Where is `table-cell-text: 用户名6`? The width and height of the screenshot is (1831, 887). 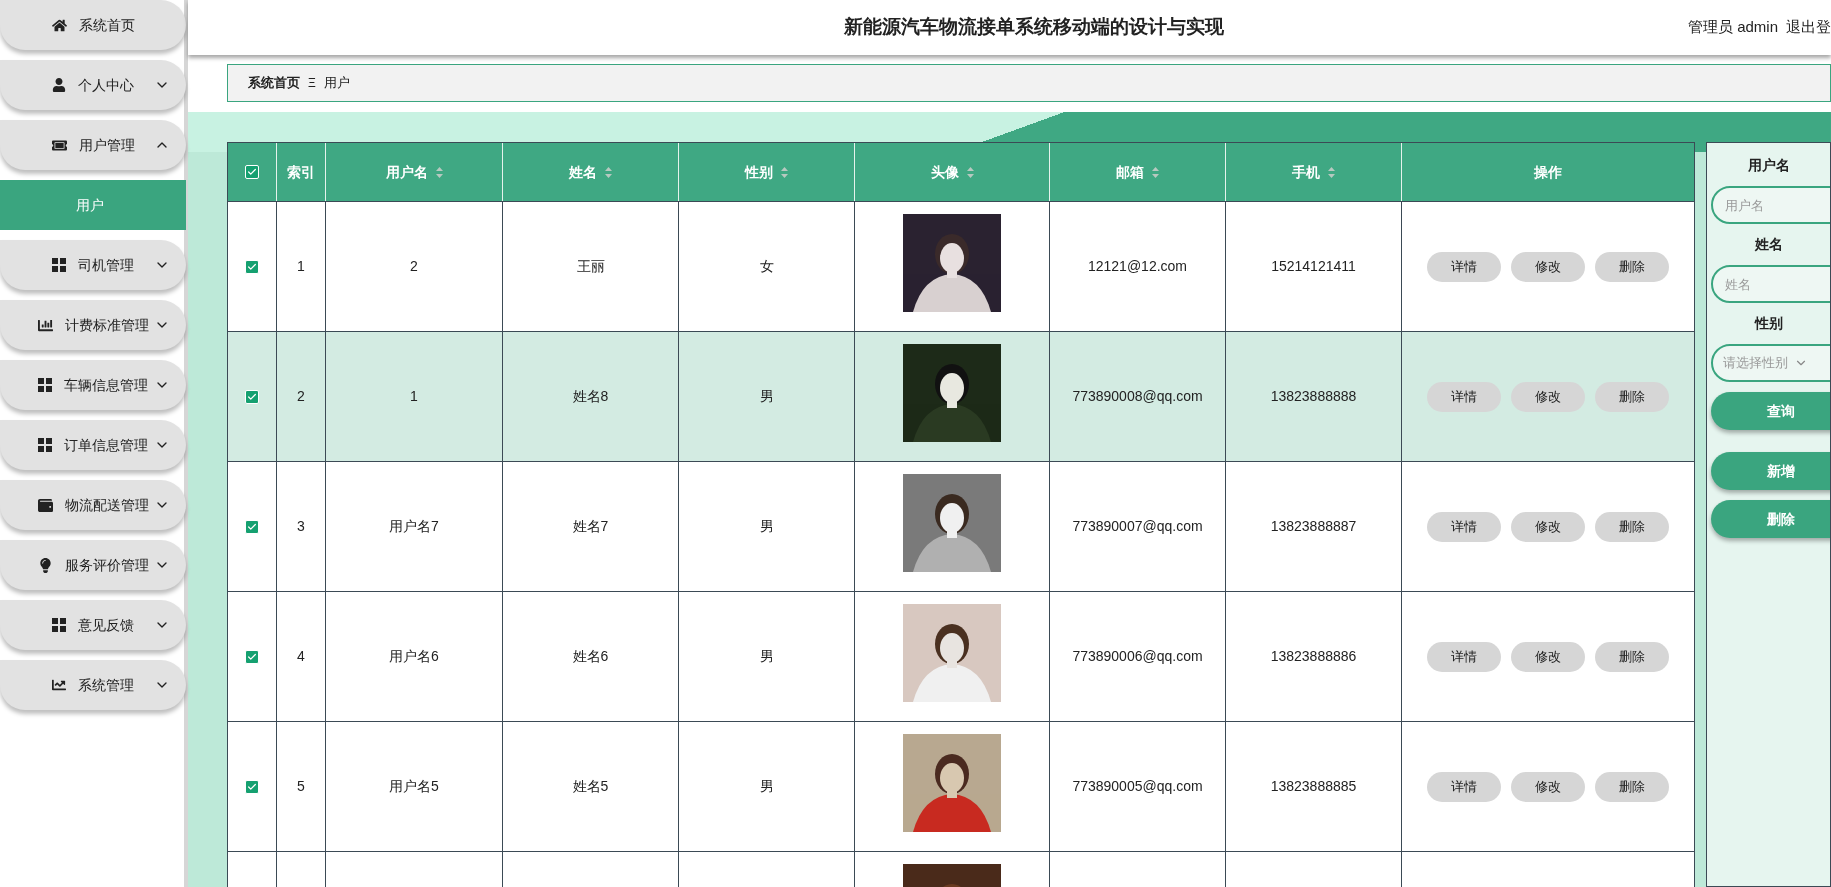 table-cell-text: 用户名6 is located at coordinates (414, 656).